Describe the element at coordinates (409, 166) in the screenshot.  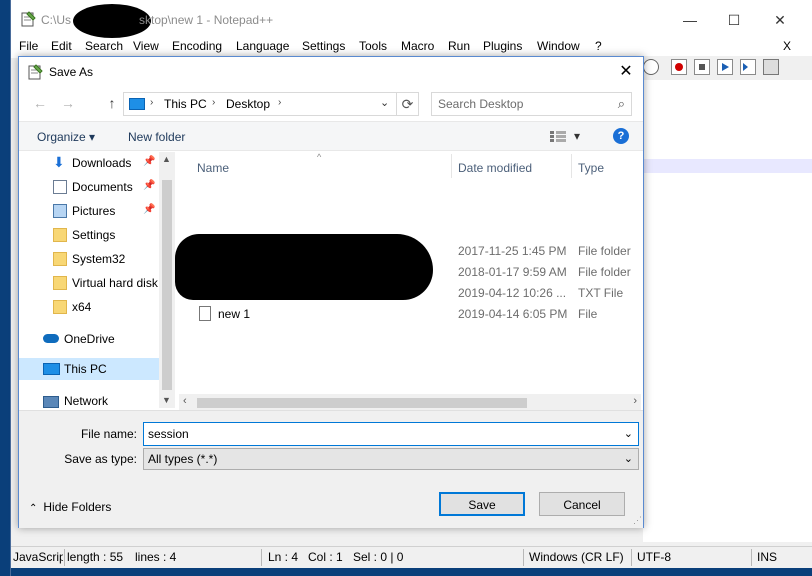
I see `file-list-header: ^ Name Date modified Type` at that location.